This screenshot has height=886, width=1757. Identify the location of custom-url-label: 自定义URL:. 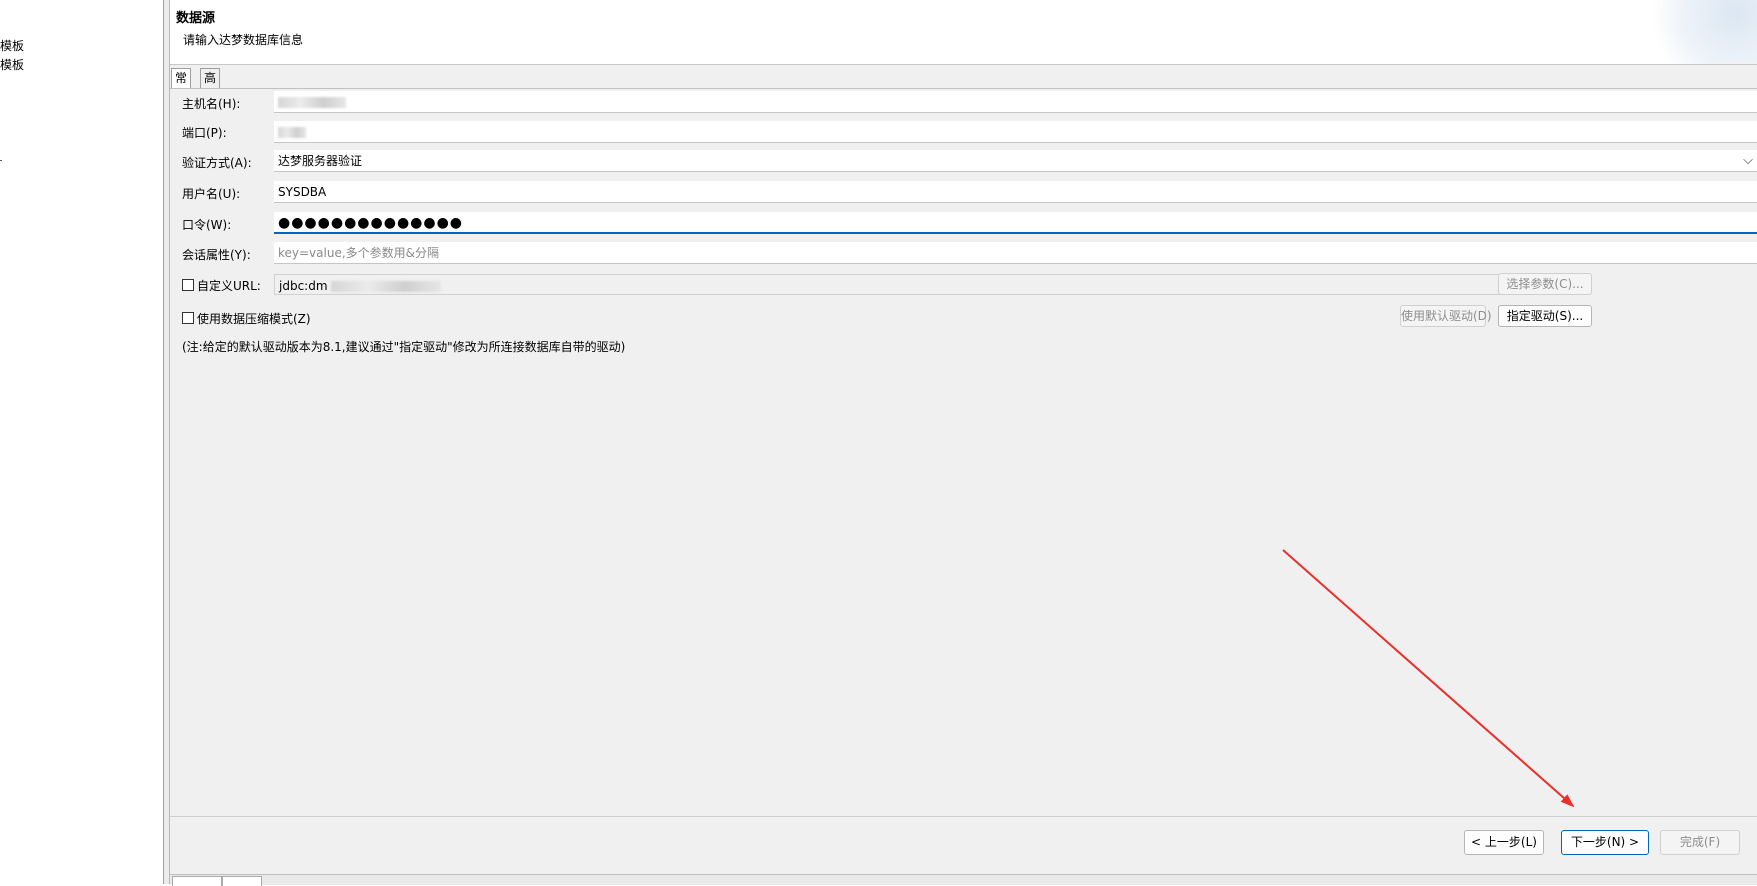
(229, 286).